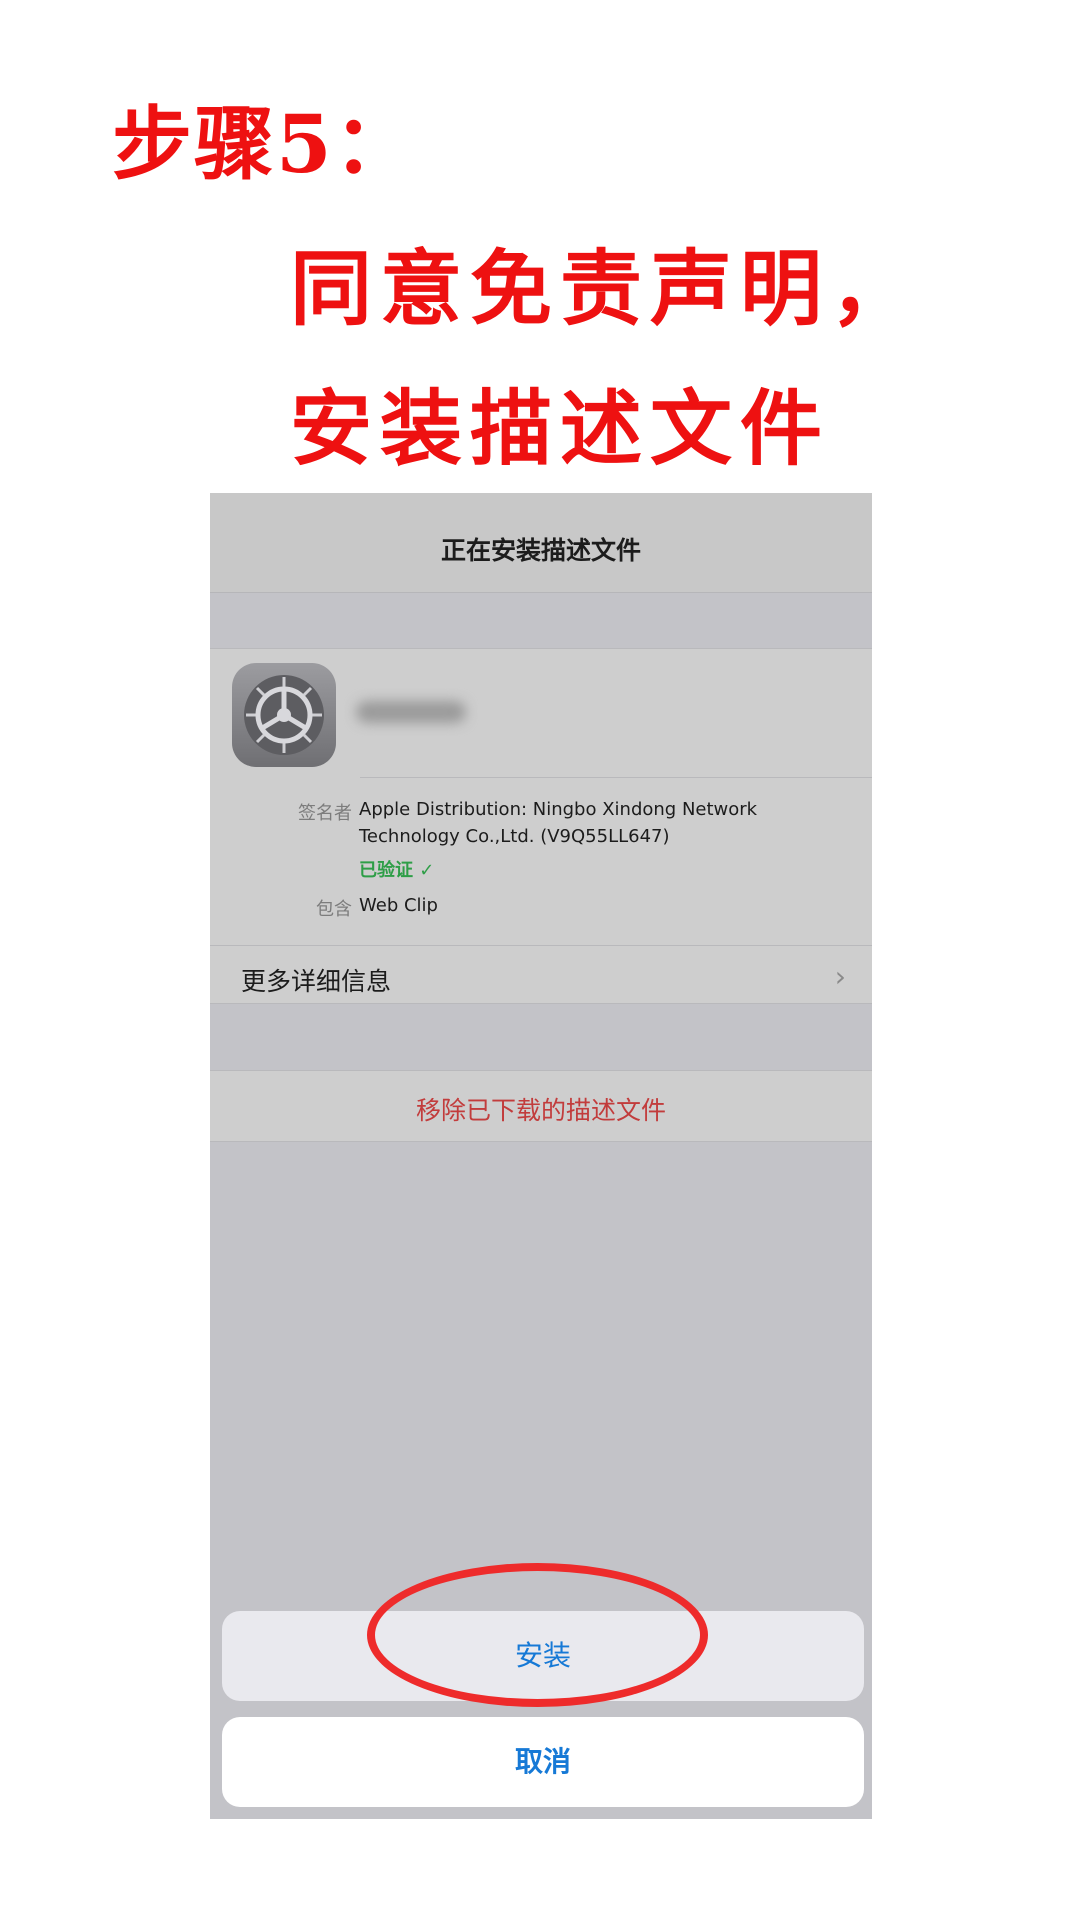 This screenshot has width=1080, height=1920. What do you see at coordinates (411, 712) in the screenshot?
I see `profile-name-blurred` at bounding box center [411, 712].